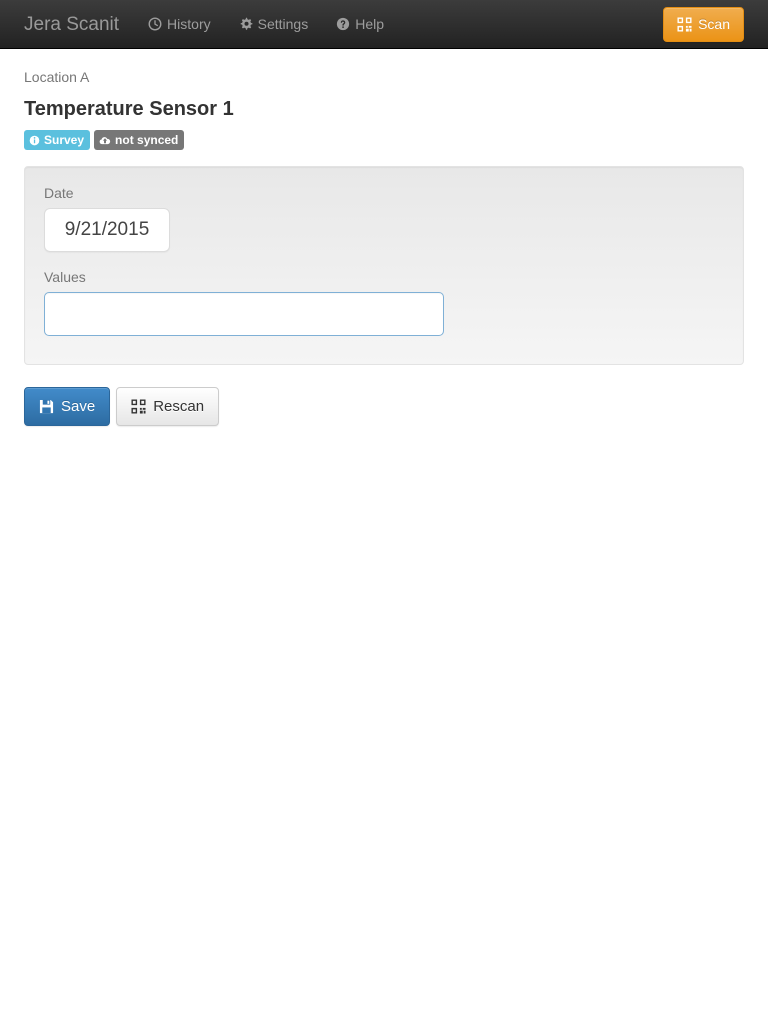 This screenshot has width=768, height=1024. I want to click on date-label: Date, so click(59, 193).